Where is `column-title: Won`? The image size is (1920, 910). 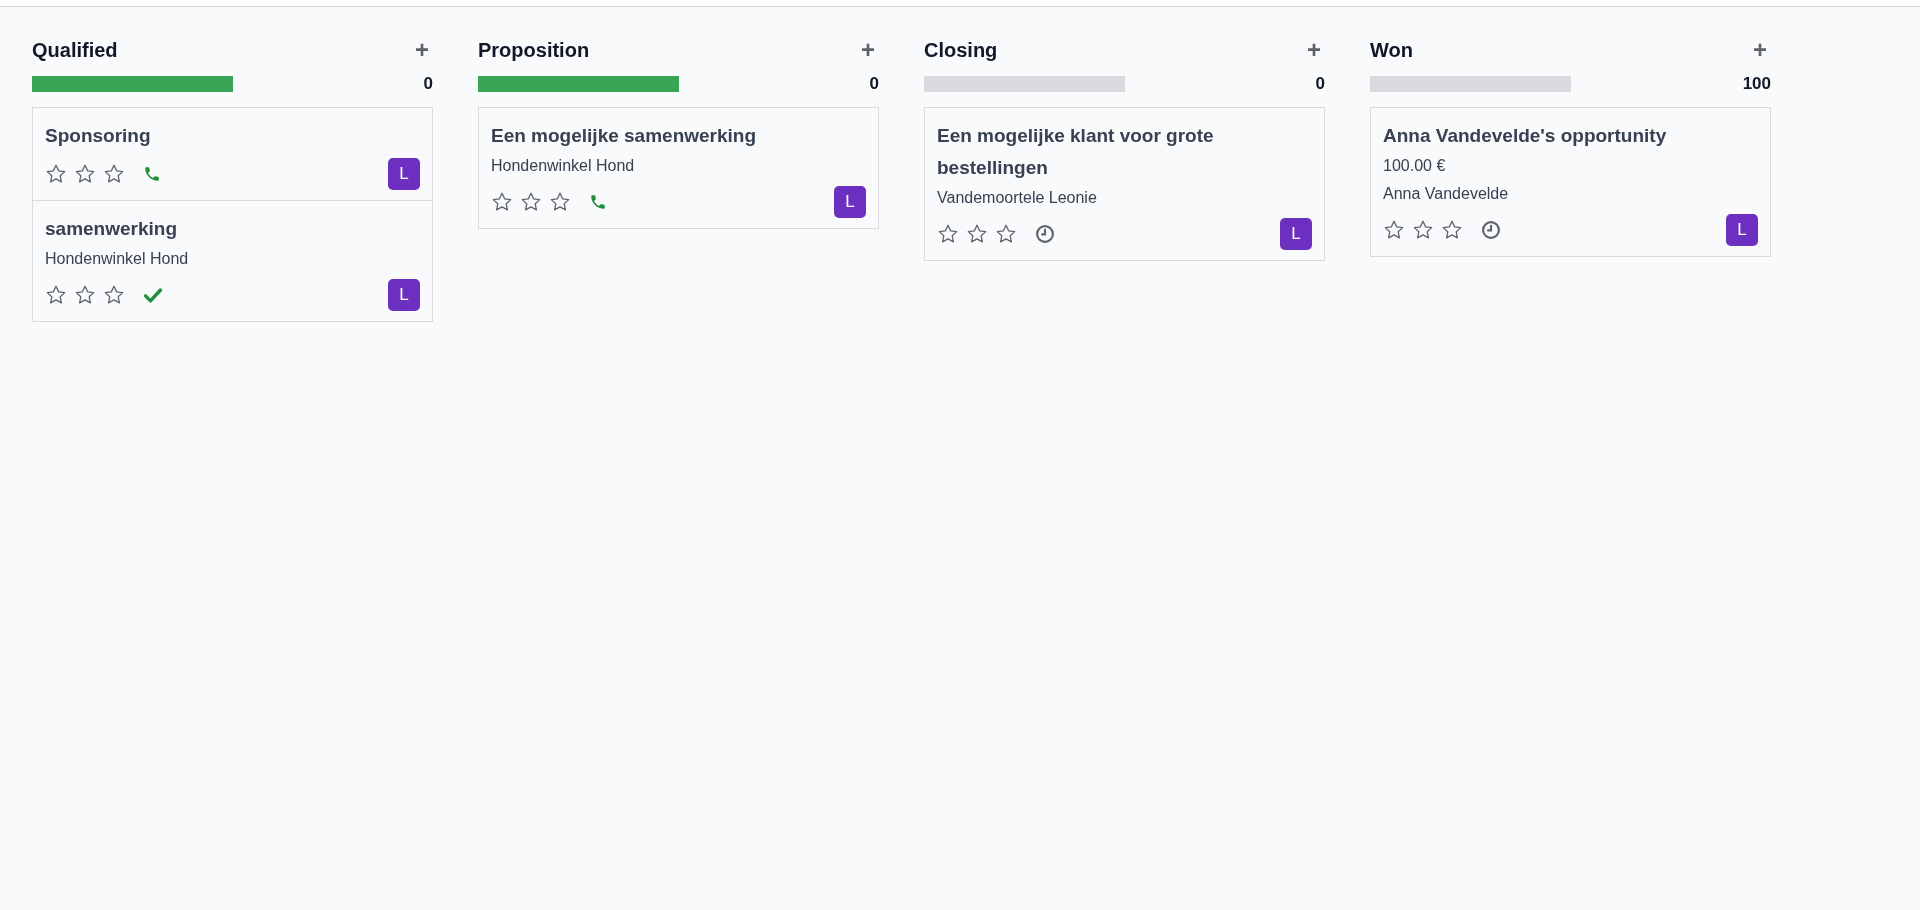
column-title: Won is located at coordinates (1391, 50).